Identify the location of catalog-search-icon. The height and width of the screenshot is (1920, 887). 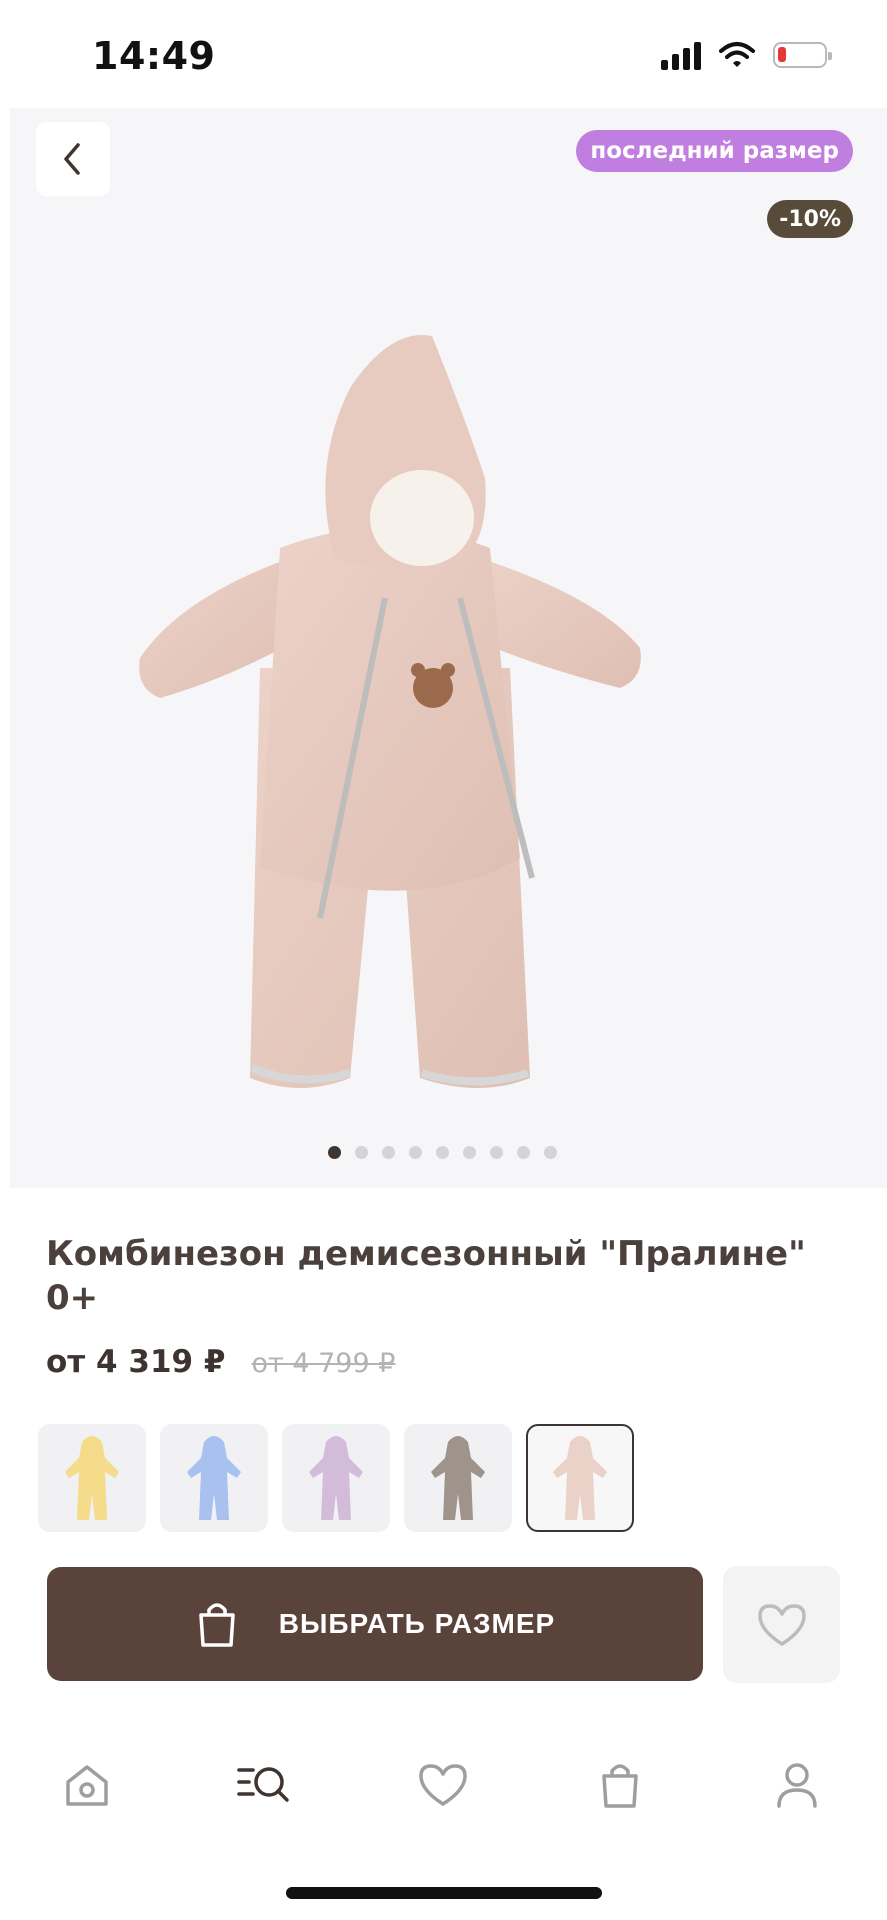
(263, 1784).